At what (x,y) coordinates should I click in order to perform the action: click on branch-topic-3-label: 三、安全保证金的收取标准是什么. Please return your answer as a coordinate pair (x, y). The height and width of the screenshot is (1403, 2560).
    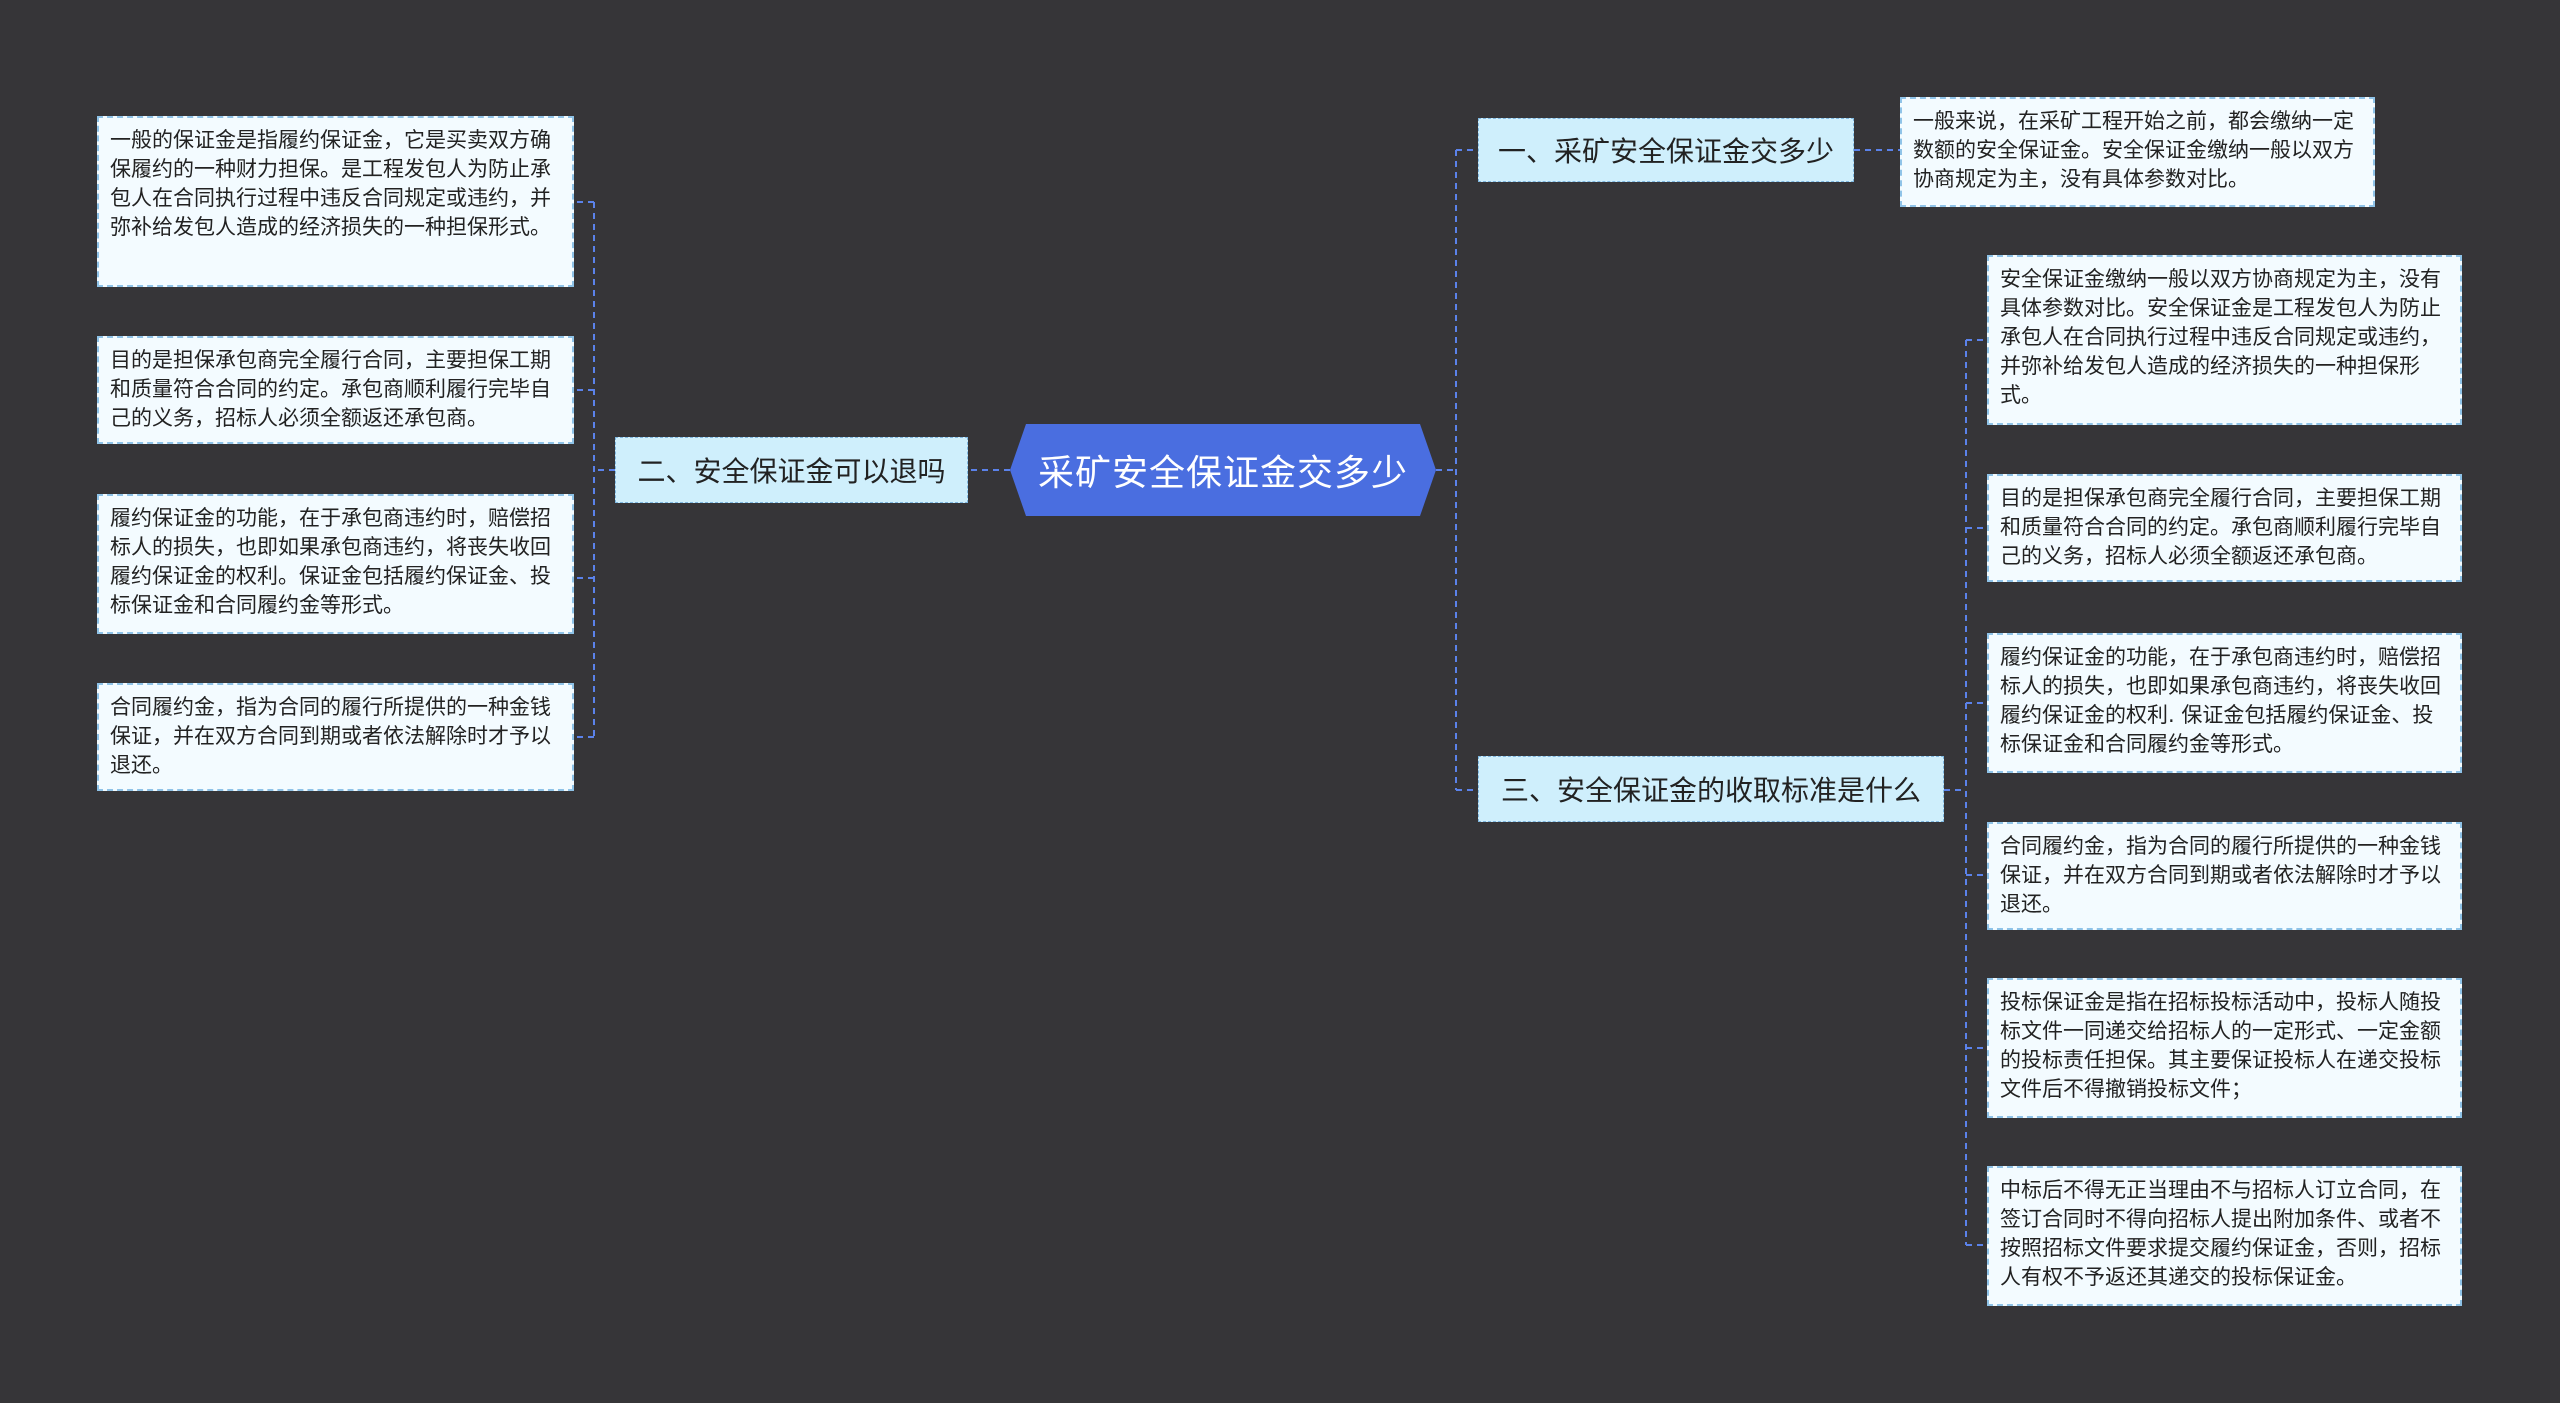
    Looking at the image, I should click on (1710, 790).